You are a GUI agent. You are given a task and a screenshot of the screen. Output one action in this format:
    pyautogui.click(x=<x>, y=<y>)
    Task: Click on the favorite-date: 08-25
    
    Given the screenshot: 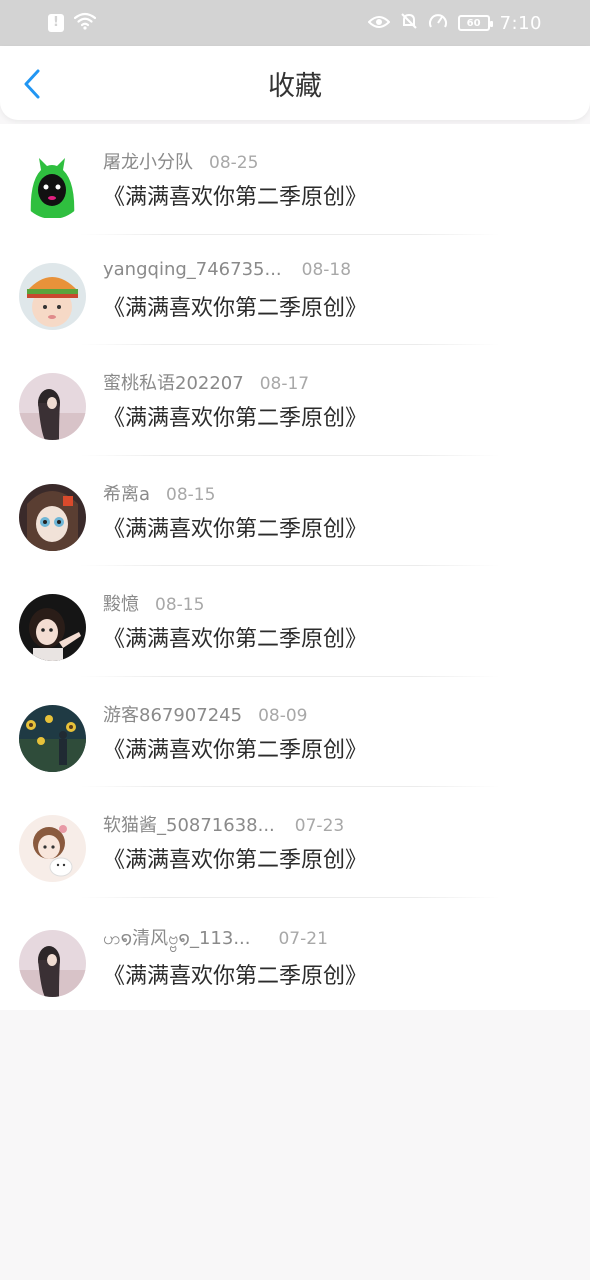 What is the action you would take?
    pyautogui.click(x=234, y=163)
    